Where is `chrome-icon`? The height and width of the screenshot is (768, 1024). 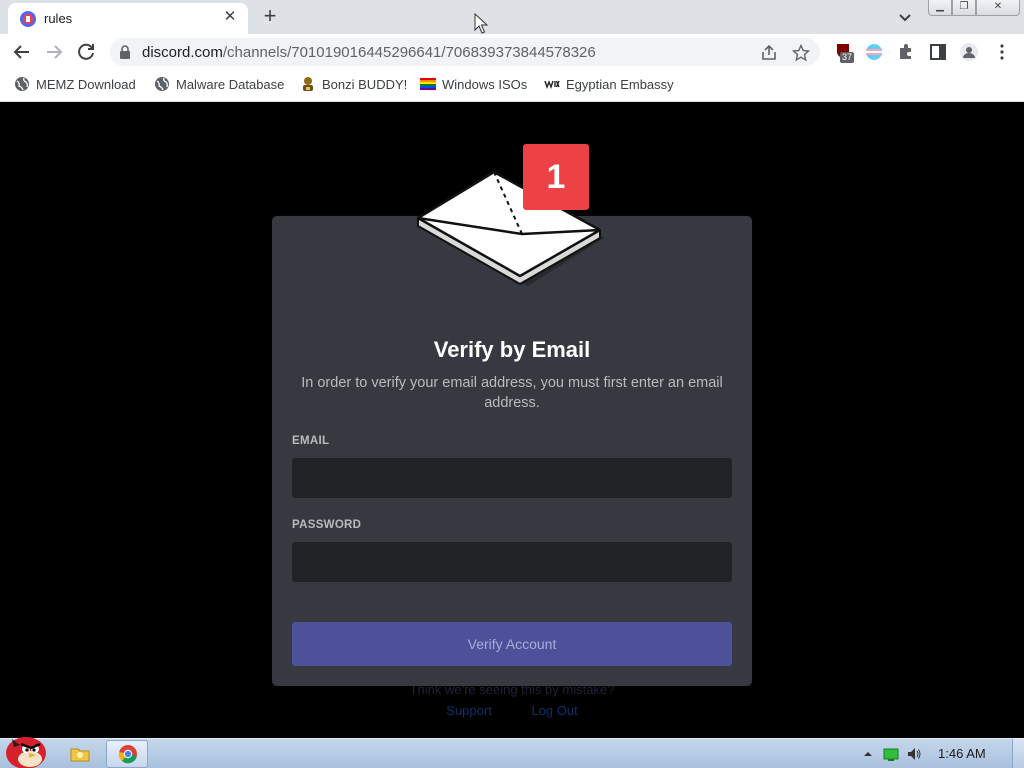
chrome-icon is located at coordinates (127, 754).